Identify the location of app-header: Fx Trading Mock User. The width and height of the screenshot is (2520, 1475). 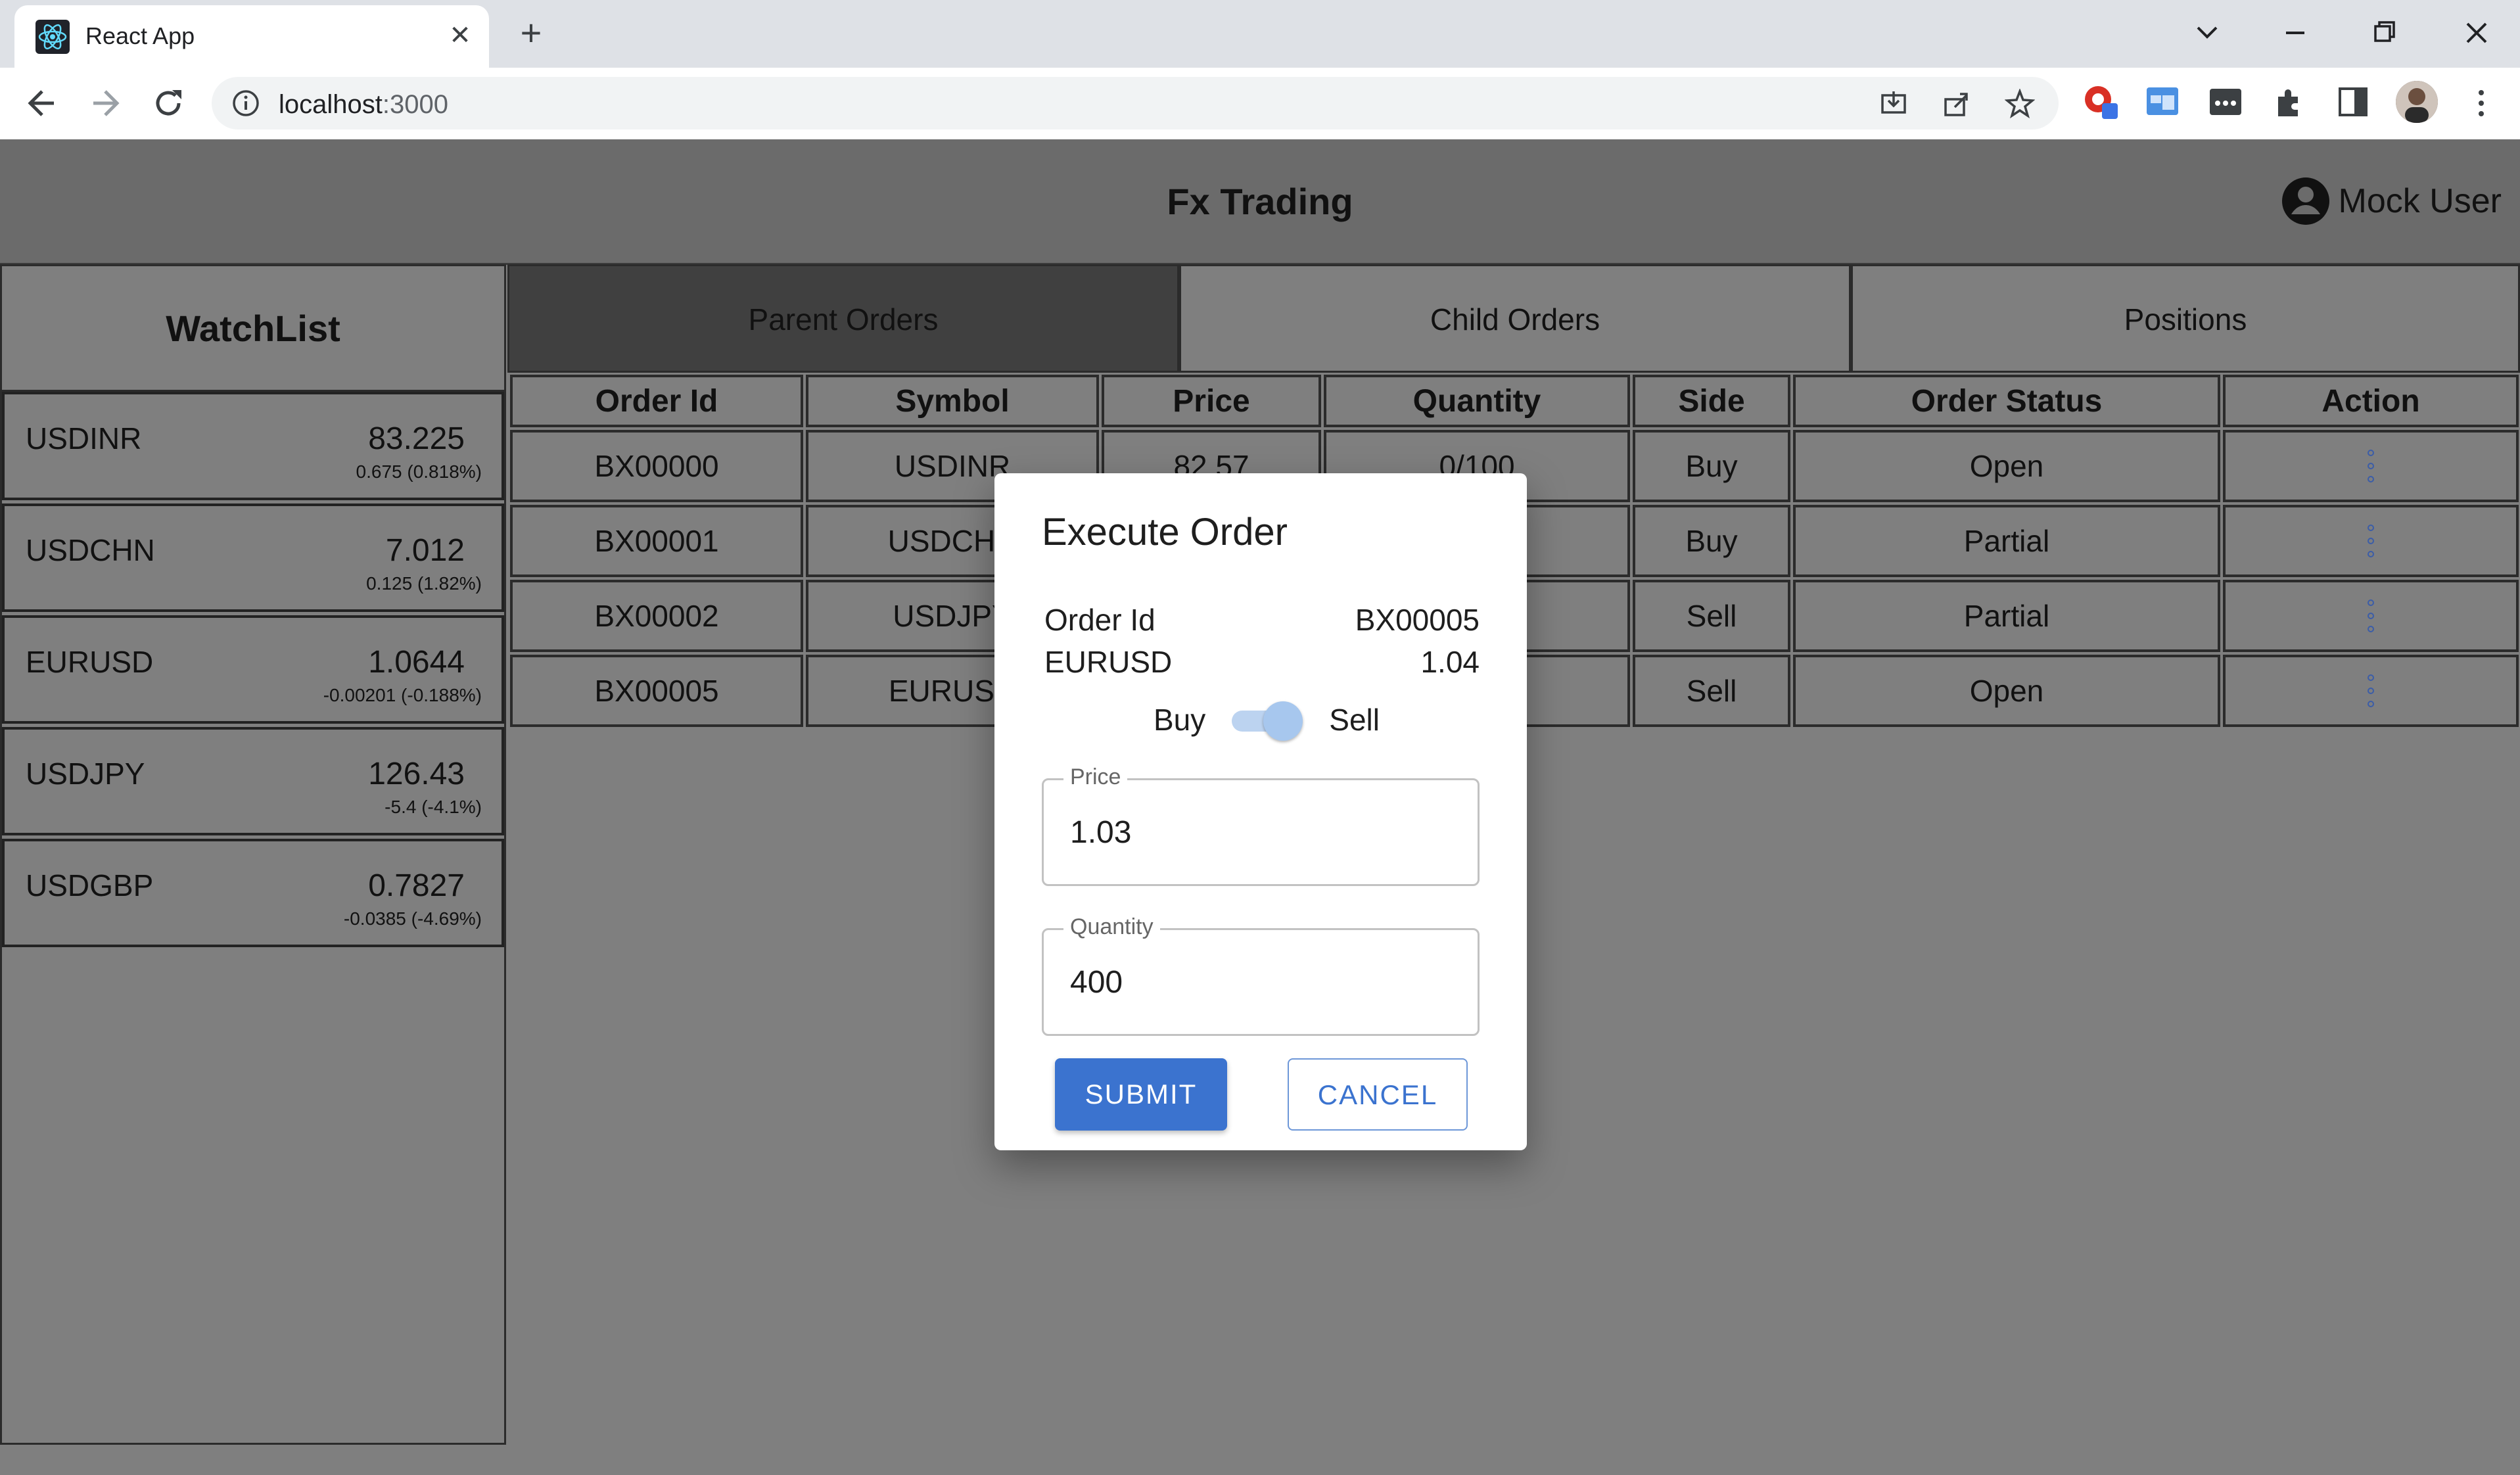
(1260, 202).